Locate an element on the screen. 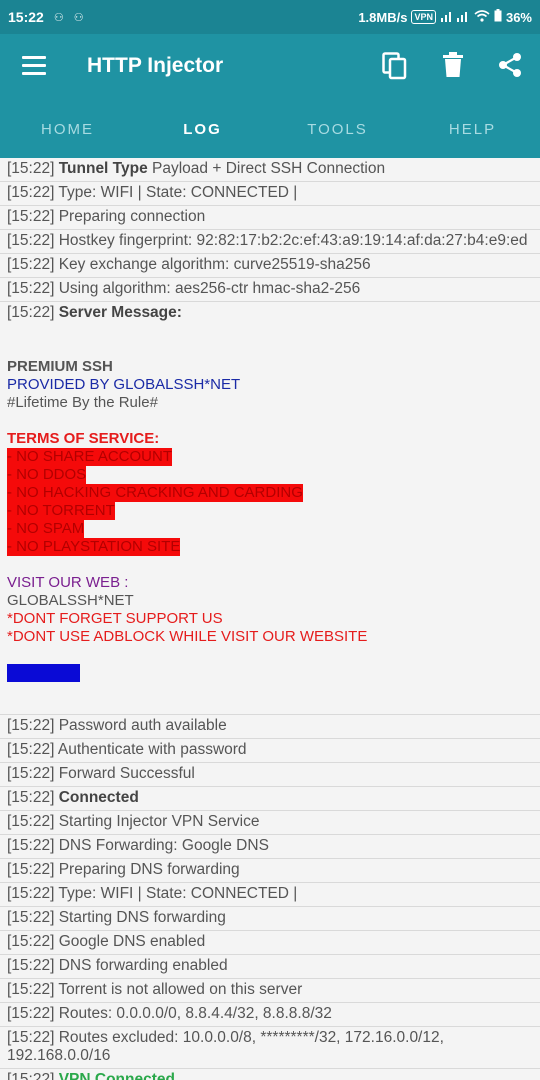 This screenshot has width=540, height=1080. log-entry: [15:22] DNS forwarding enabled is located at coordinates (270, 967).